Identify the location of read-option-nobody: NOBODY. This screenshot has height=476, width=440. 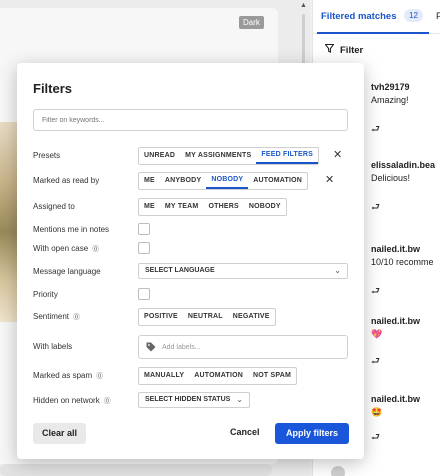
(227, 181).